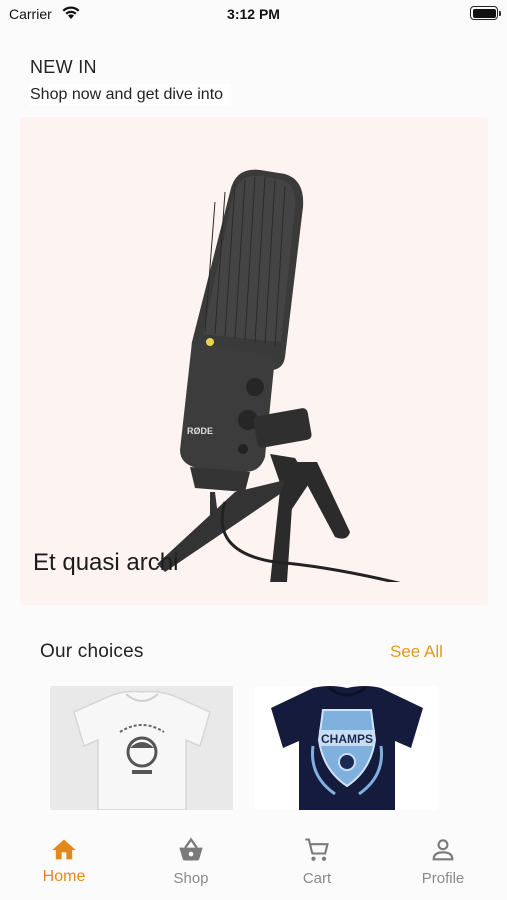 Image resolution: width=507 pixels, height=900 pixels. What do you see at coordinates (191, 878) in the screenshot?
I see `tab-shop-label: Shop` at bounding box center [191, 878].